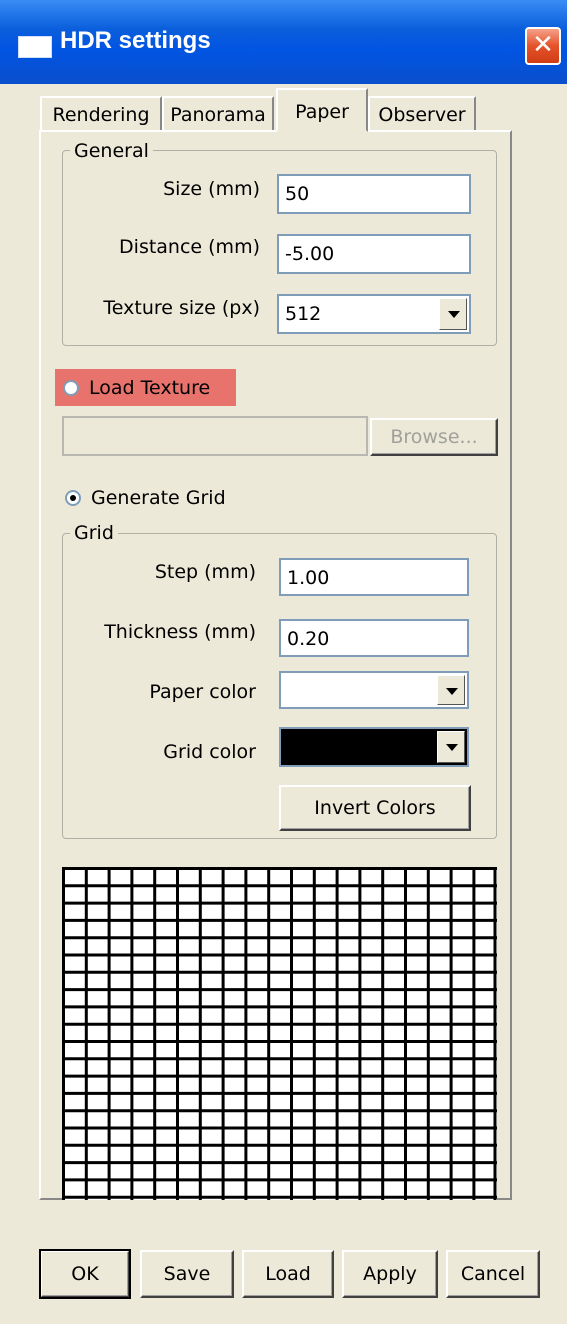  Describe the element at coordinates (374, 314) in the screenshot. I see `texture-size-select: 512` at that location.